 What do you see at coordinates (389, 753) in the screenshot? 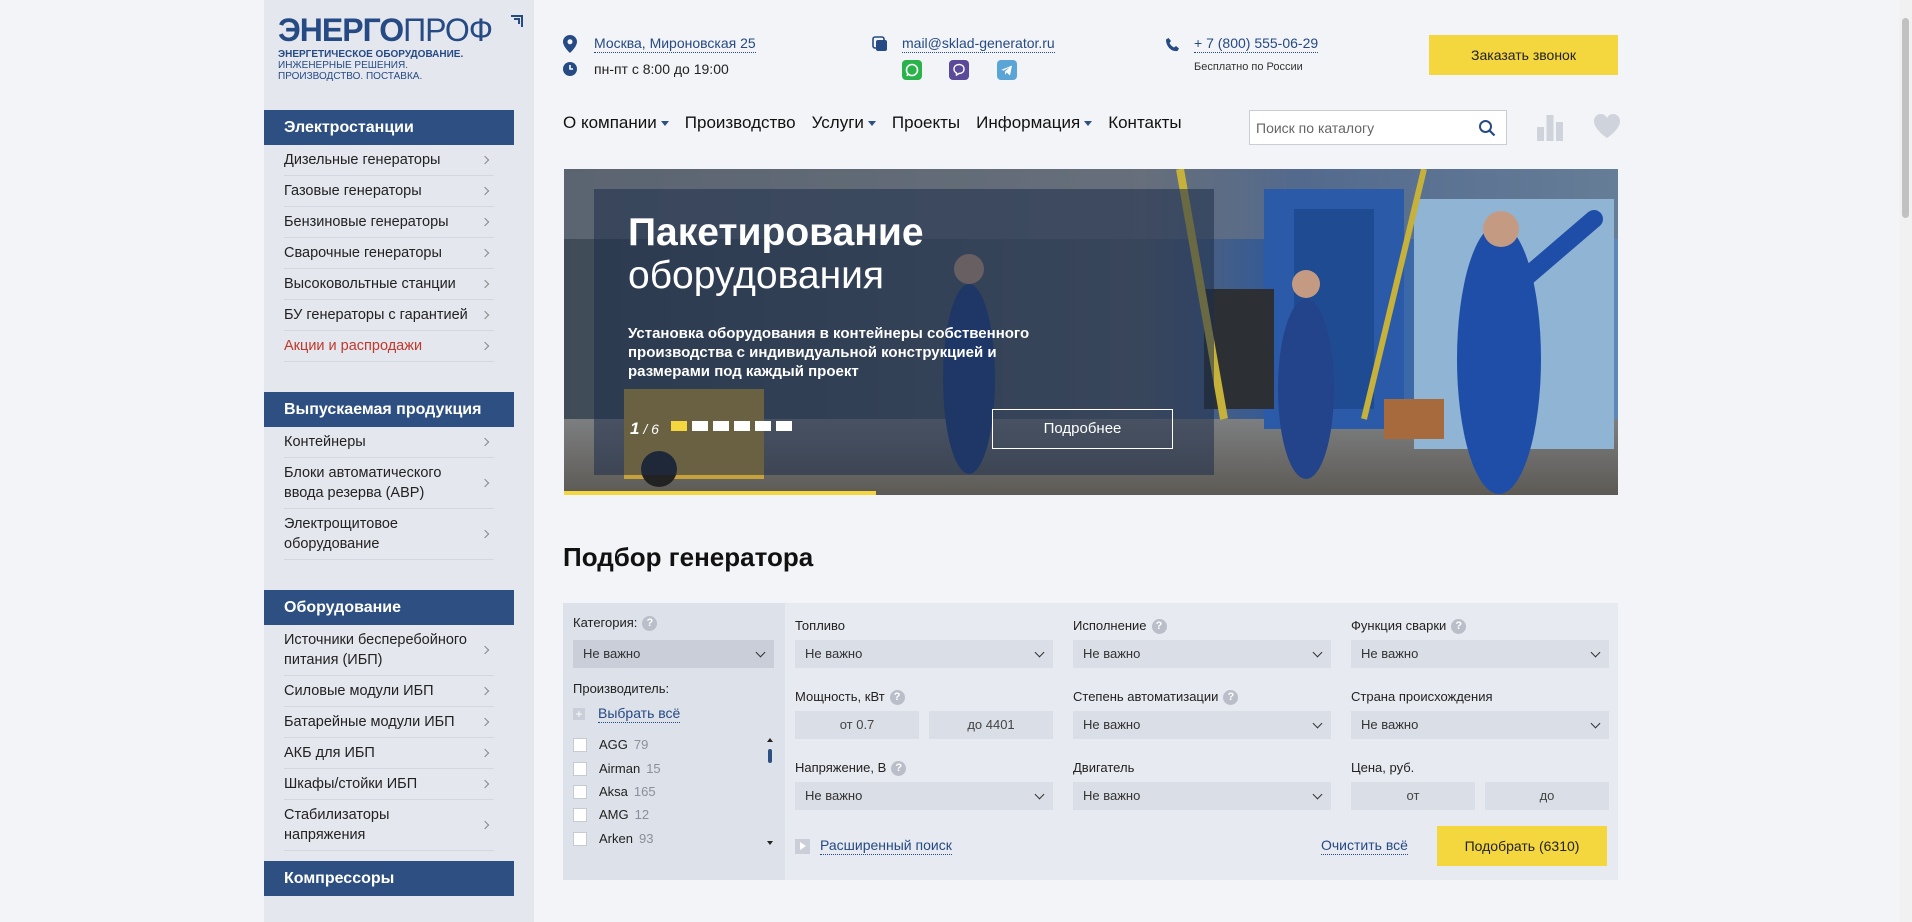
I see `sidebar-item-batteries: АКБ для ИБП` at bounding box center [389, 753].